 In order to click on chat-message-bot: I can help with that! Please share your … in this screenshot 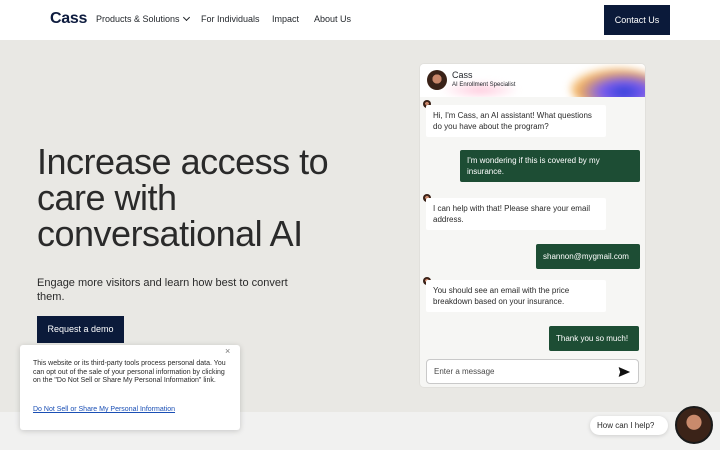, I will do `click(516, 214)`.